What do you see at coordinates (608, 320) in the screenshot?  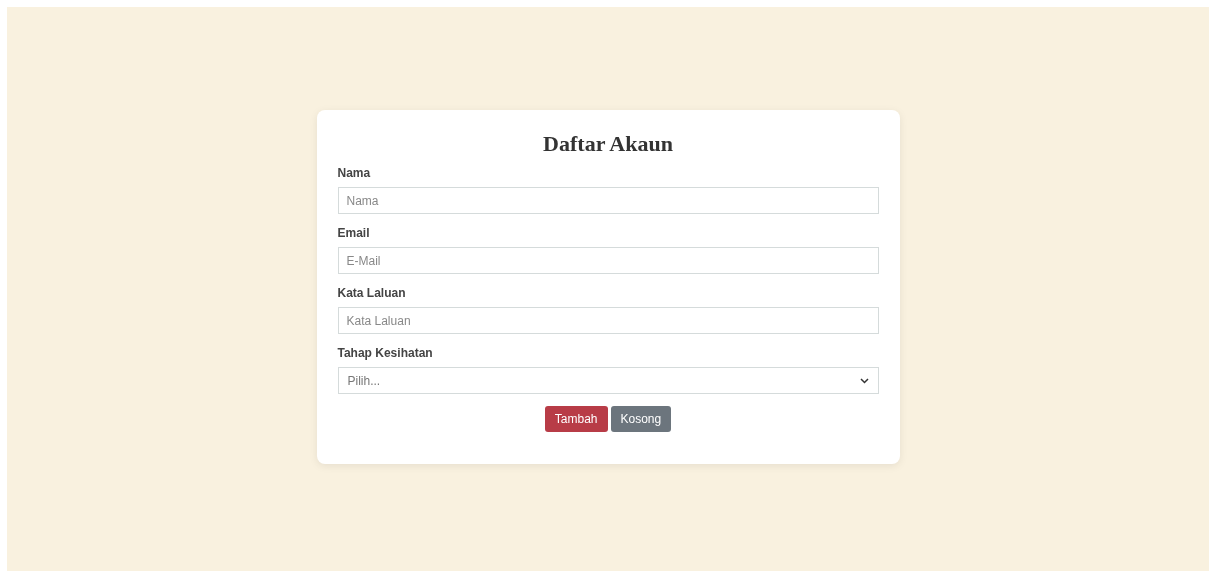 I see `input-field: Kata Laluan` at bounding box center [608, 320].